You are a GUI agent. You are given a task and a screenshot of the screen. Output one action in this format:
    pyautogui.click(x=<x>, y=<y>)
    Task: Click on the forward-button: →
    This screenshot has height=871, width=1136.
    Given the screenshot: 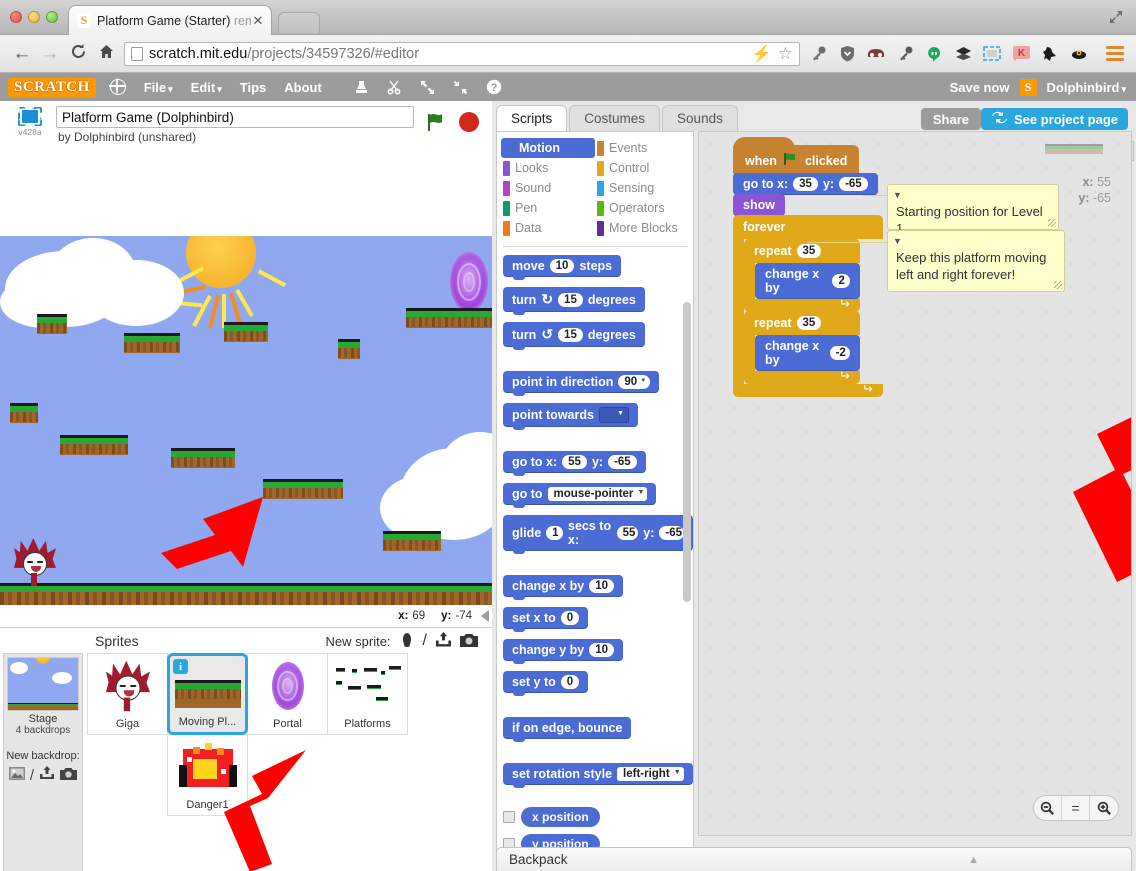 What is the action you would take?
    pyautogui.click(x=50, y=53)
    